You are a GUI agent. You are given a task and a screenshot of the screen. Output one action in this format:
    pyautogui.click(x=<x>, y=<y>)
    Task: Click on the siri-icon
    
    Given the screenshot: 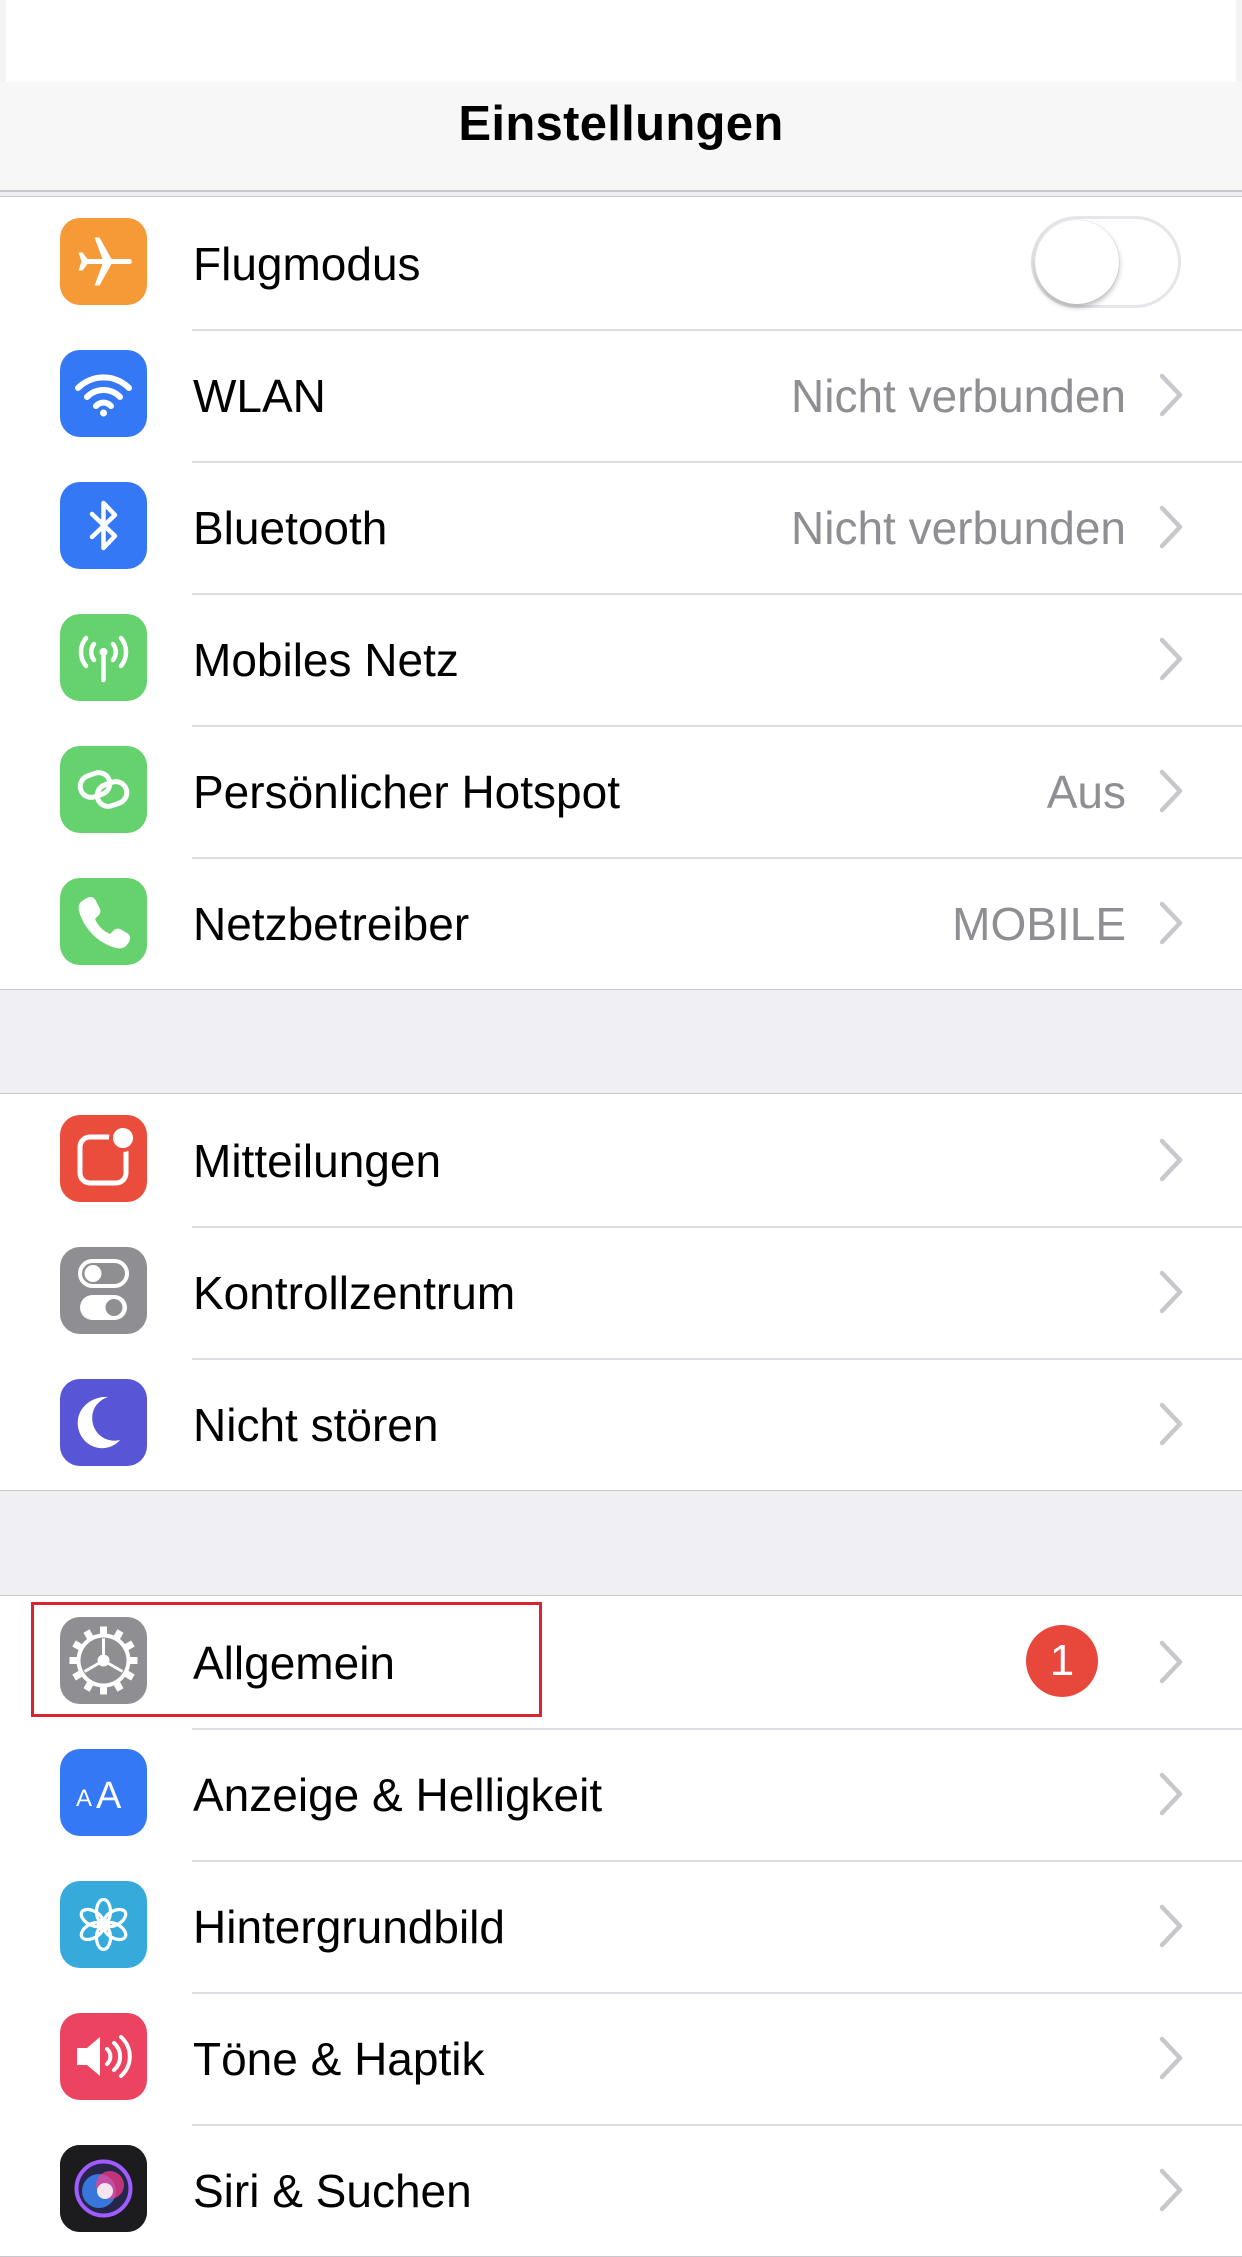 What is the action you would take?
    pyautogui.click(x=103, y=2188)
    